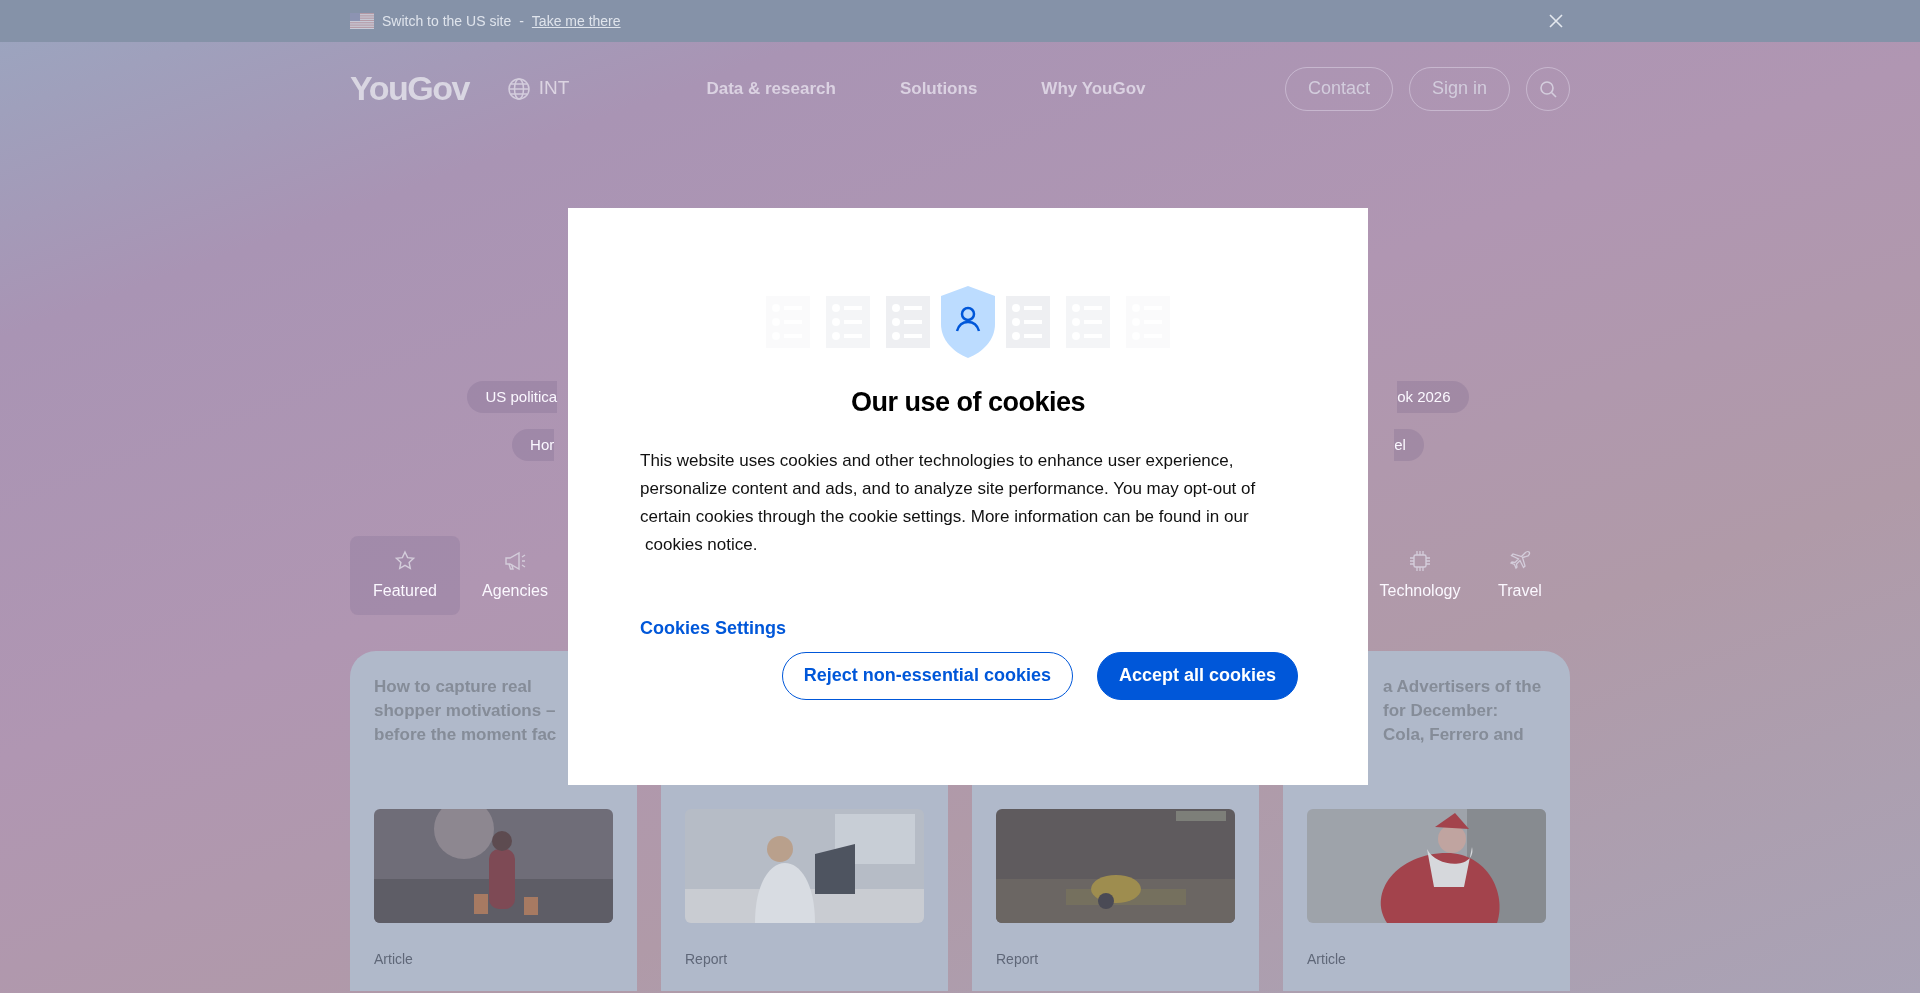 This screenshot has height=993, width=1920. Describe the element at coordinates (1548, 88) in the screenshot. I see `search-icon` at that location.